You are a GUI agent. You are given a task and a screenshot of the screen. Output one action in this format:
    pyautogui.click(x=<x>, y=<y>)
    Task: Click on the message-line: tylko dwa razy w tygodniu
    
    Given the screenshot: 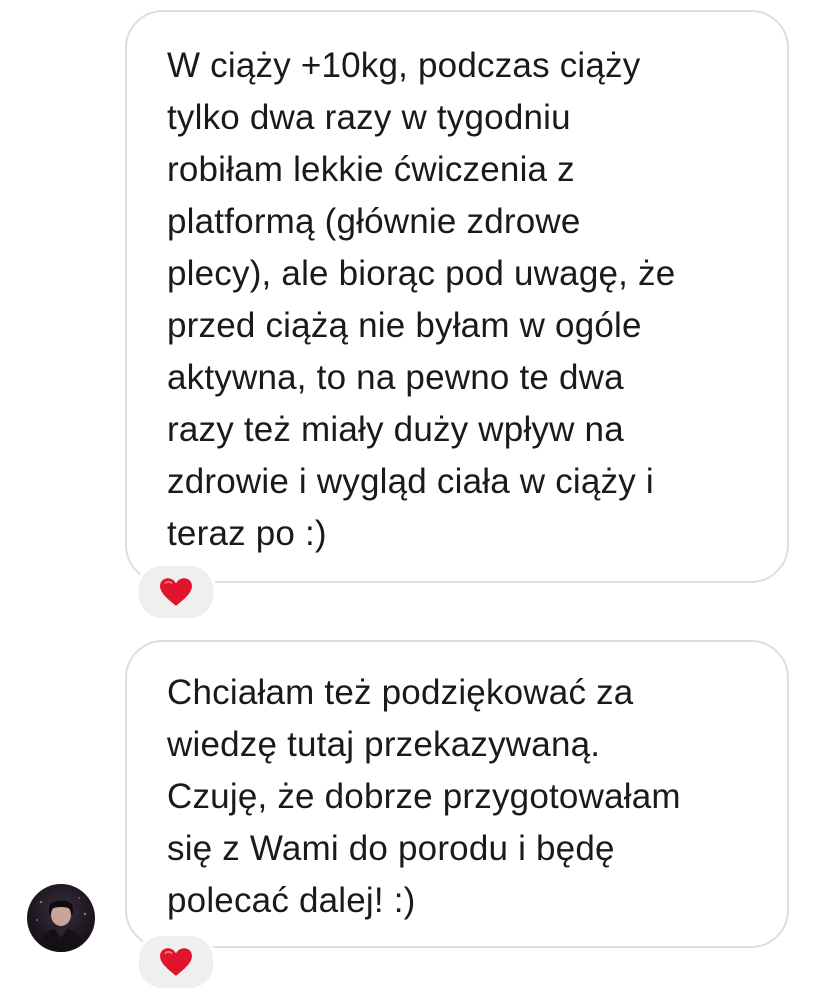 What is the action you would take?
    pyautogui.click(x=369, y=117)
    